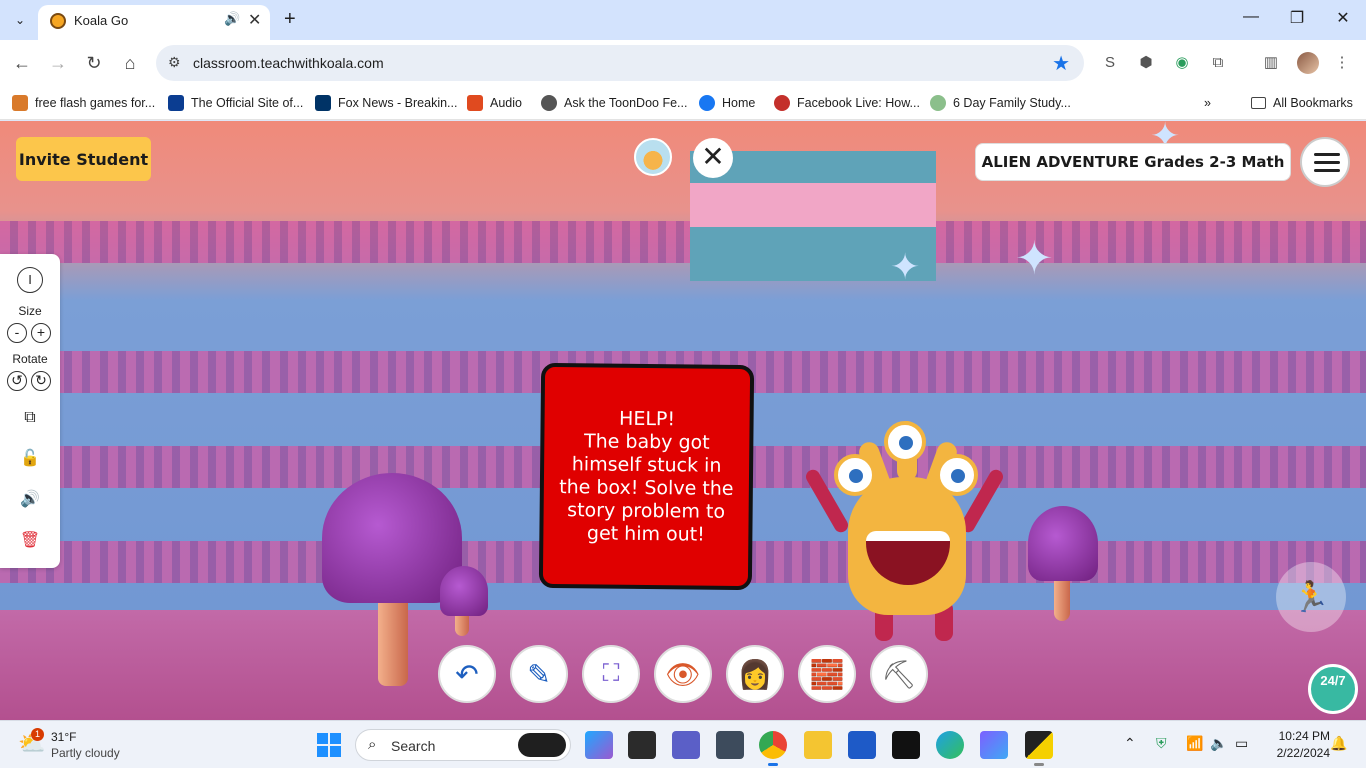 This screenshot has width=1366, height=768. Describe the element at coordinates (467, 674) in the screenshot. I see `undo-icon: ↶` at that location.